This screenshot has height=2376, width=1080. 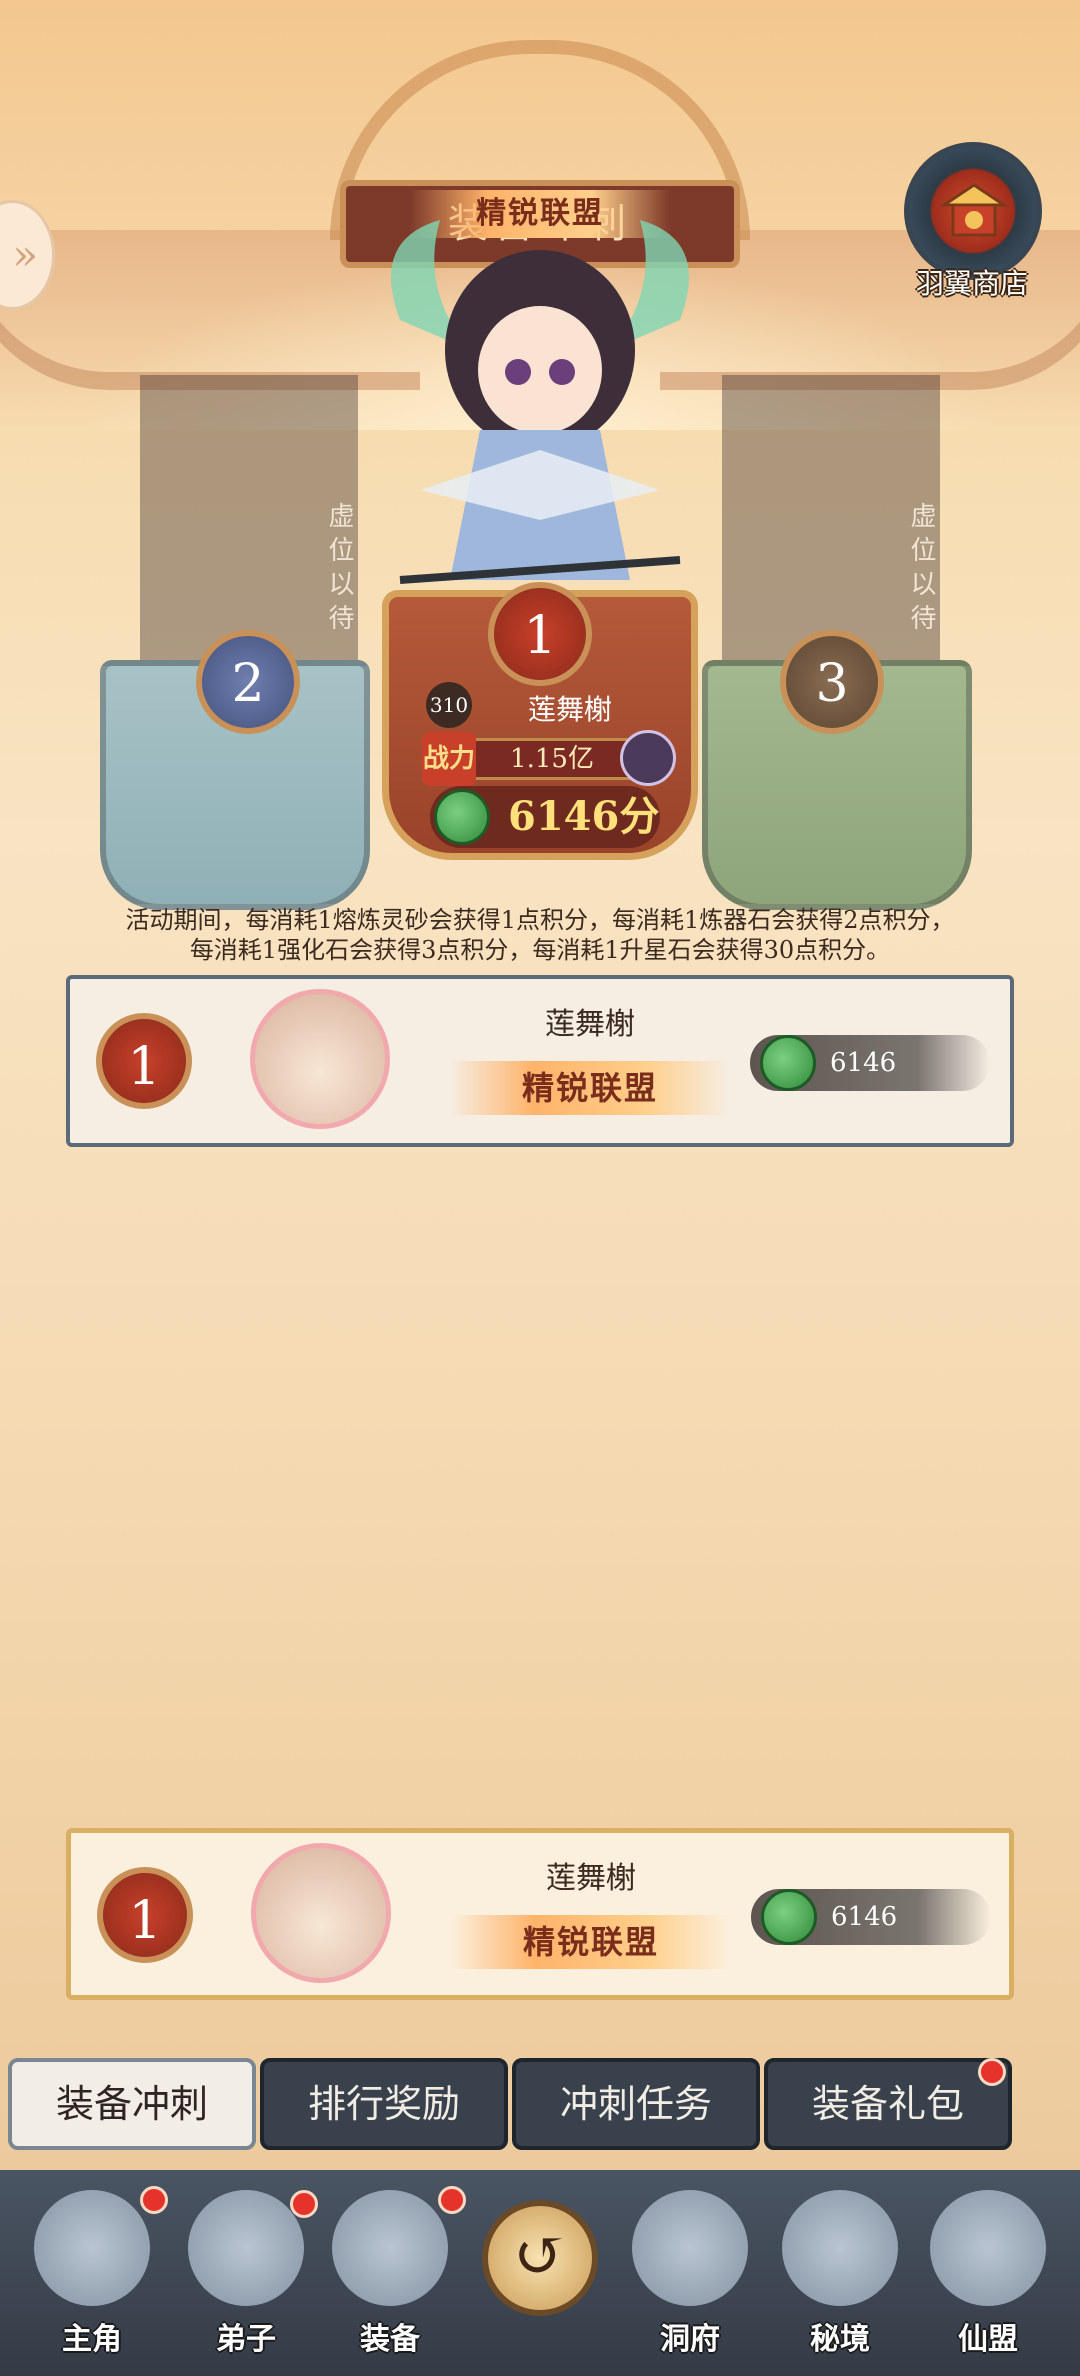 I want to click on my-rank-medal: 1, so click(x=145, y=1915).